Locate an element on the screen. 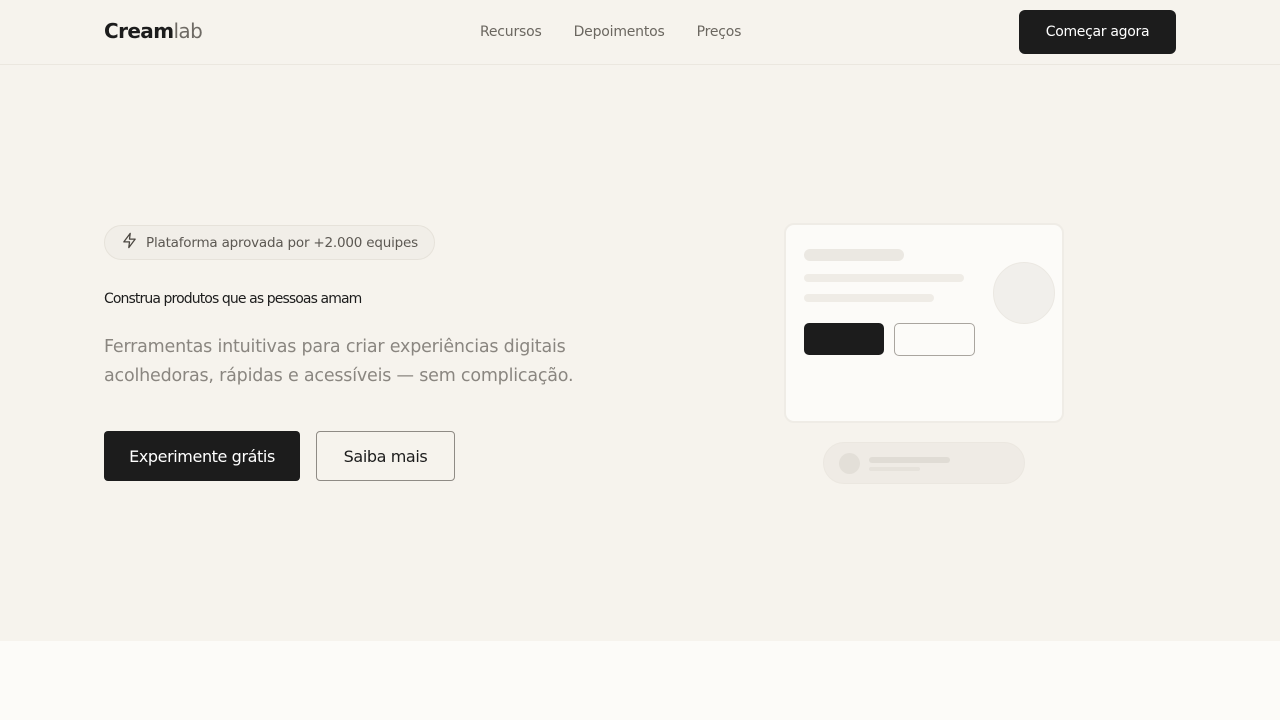 Image resolution: width=1280 pixels, height=720 pixels. illustration-pill is located at coordinates (924, 463).